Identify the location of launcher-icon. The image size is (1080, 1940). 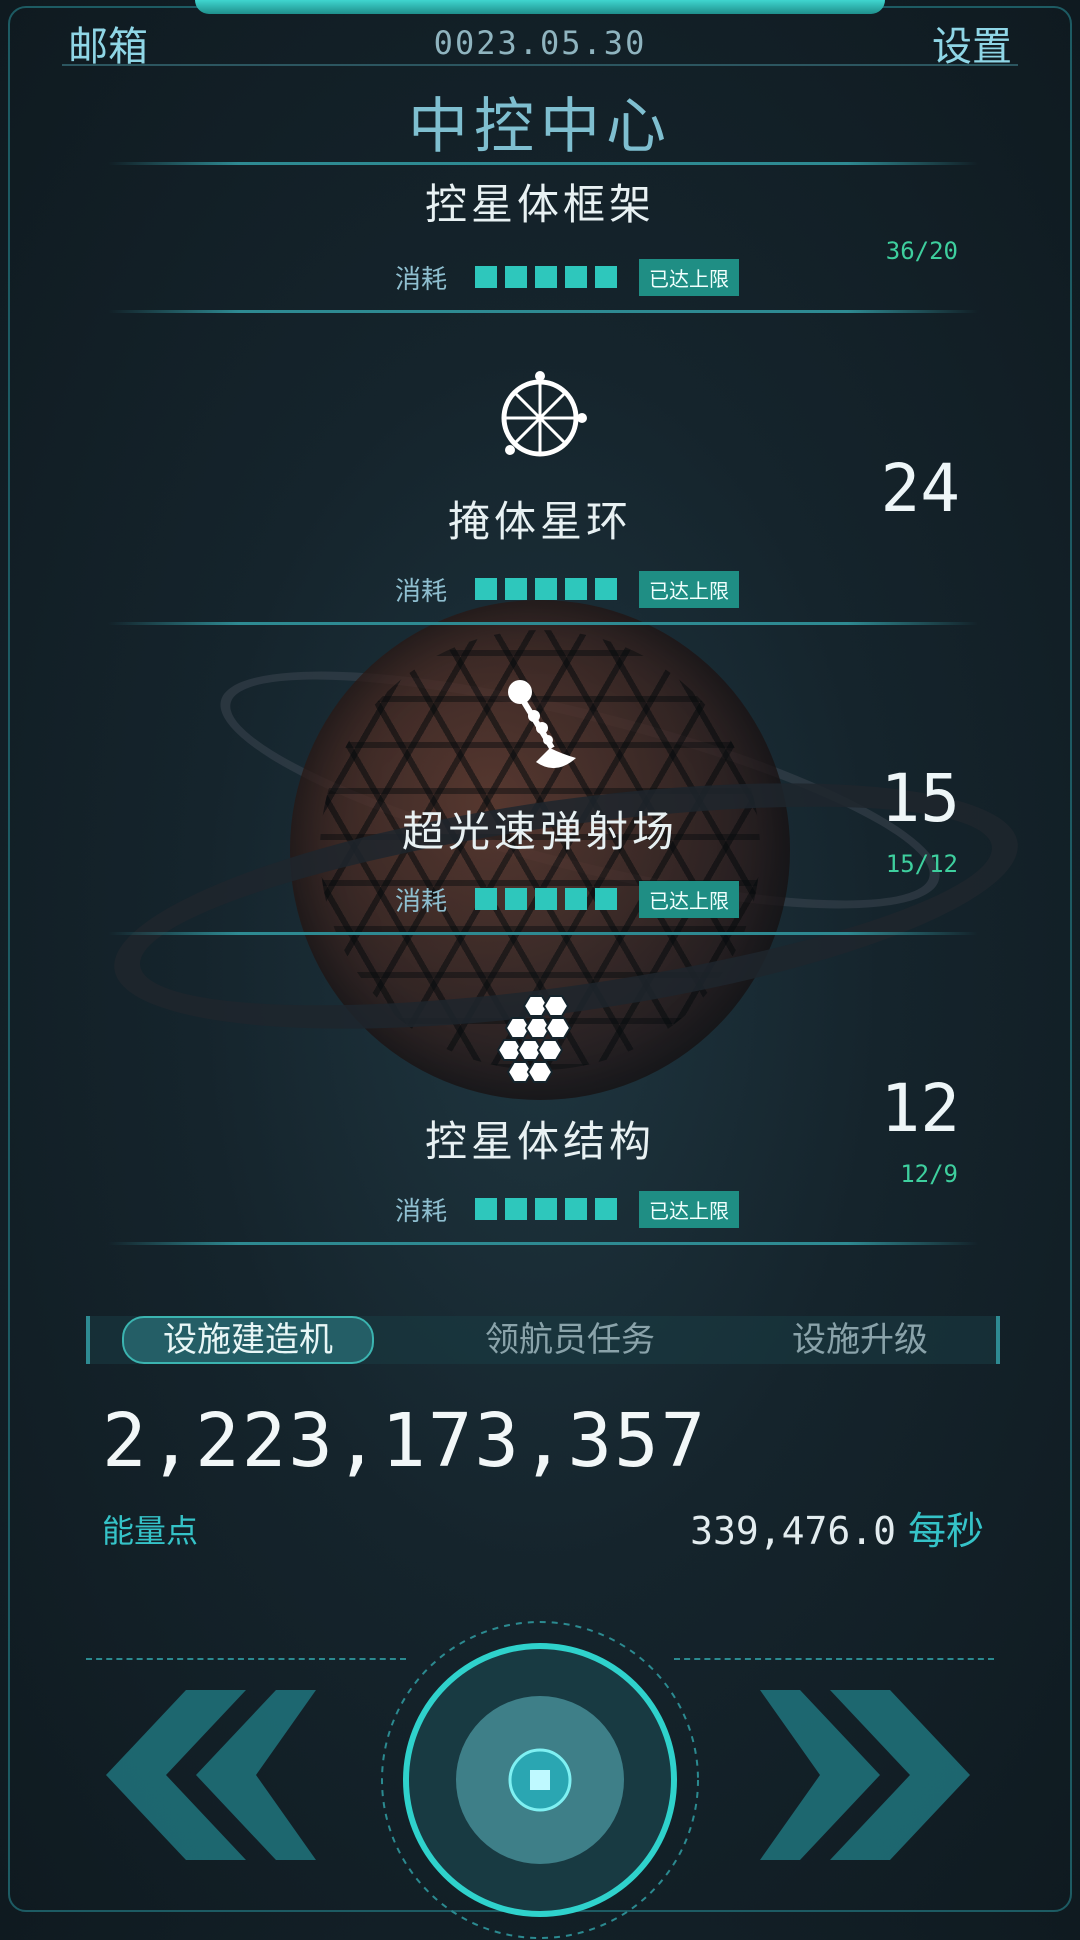
(542, 724).